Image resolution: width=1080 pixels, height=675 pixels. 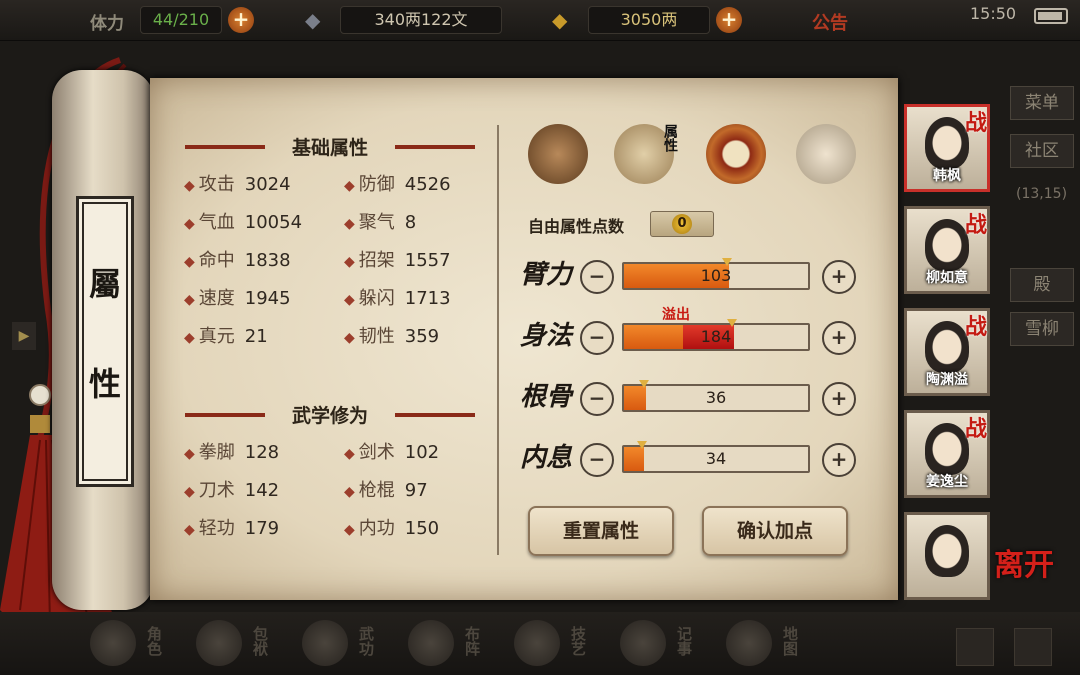 I want to click on stat-martial-1: ◆ 剑术 102, so click(x=391, y=451).